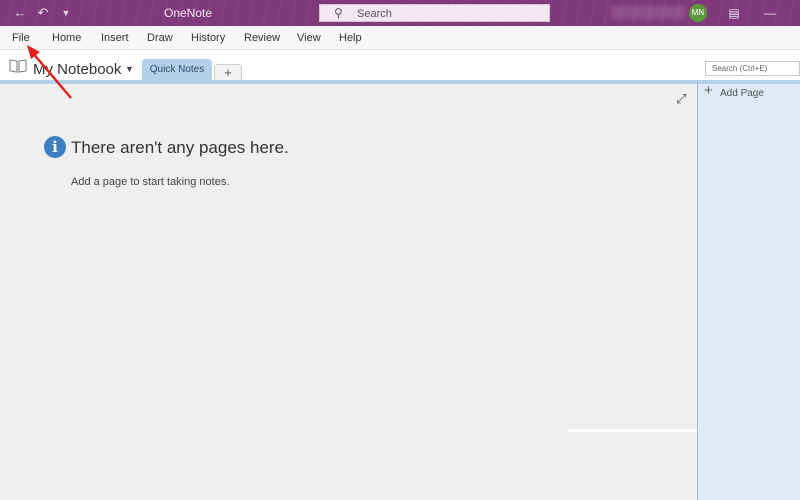 This screenshot has height=500, width=800. Describe the element at coordinates (43, 13) in the screenshot. I see `undo-icon: ↶` at that location.